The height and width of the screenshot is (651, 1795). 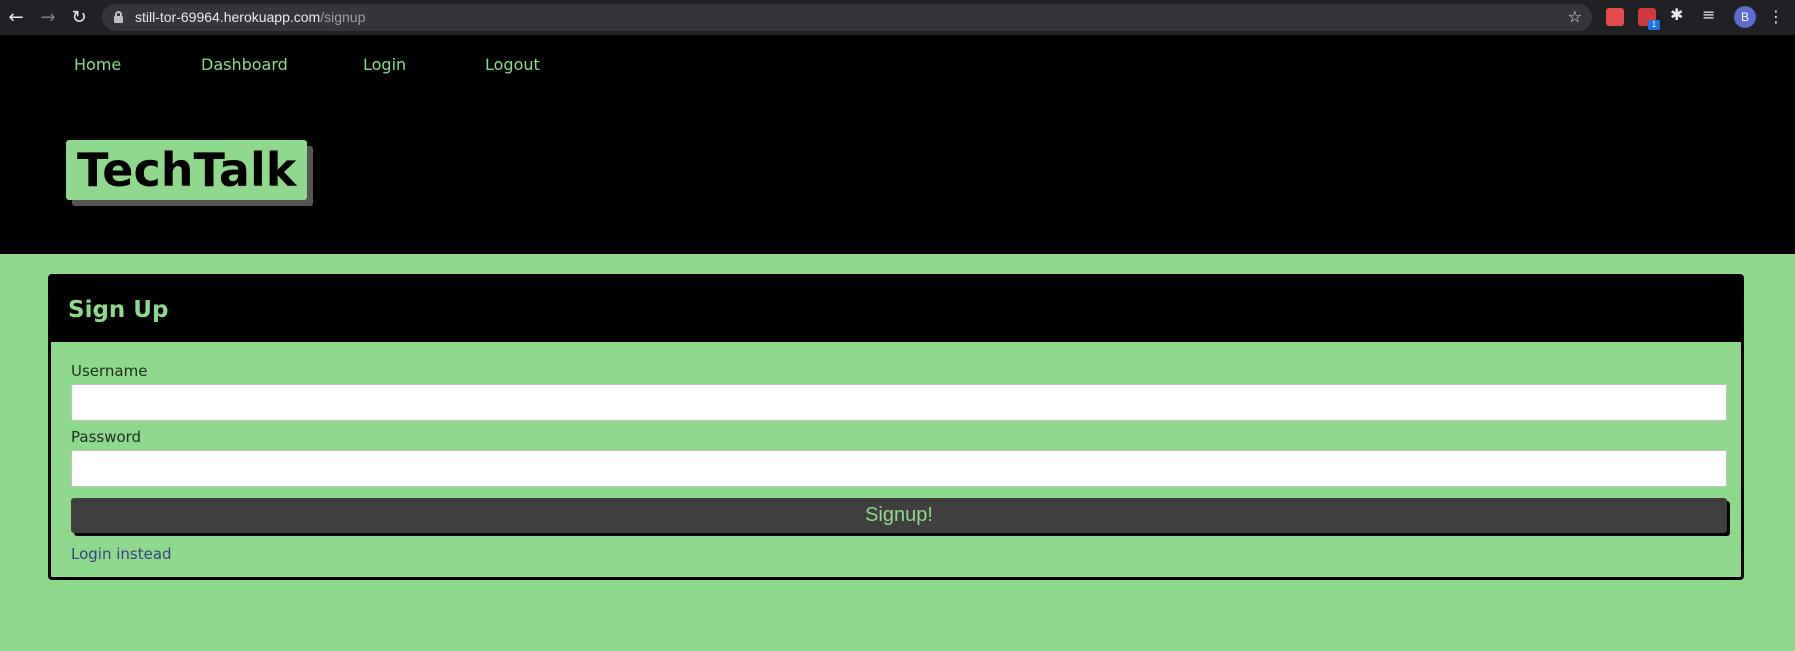 What do you see at coordinates (109, 371) in the screenshot?
I see `username-label: Username` at bounding box center [109, 371].